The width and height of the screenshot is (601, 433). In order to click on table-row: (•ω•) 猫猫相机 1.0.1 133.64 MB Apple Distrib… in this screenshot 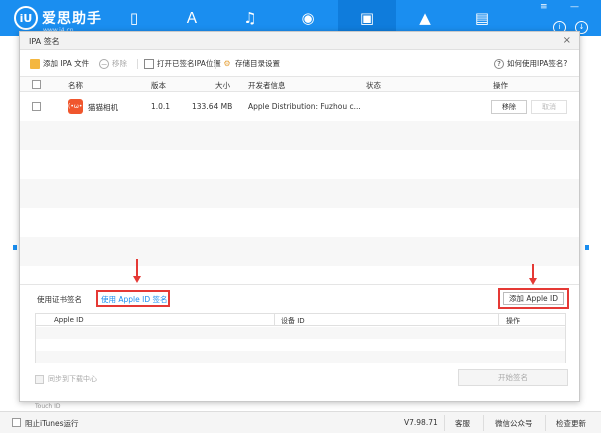, I will do `click(299, 106)`.